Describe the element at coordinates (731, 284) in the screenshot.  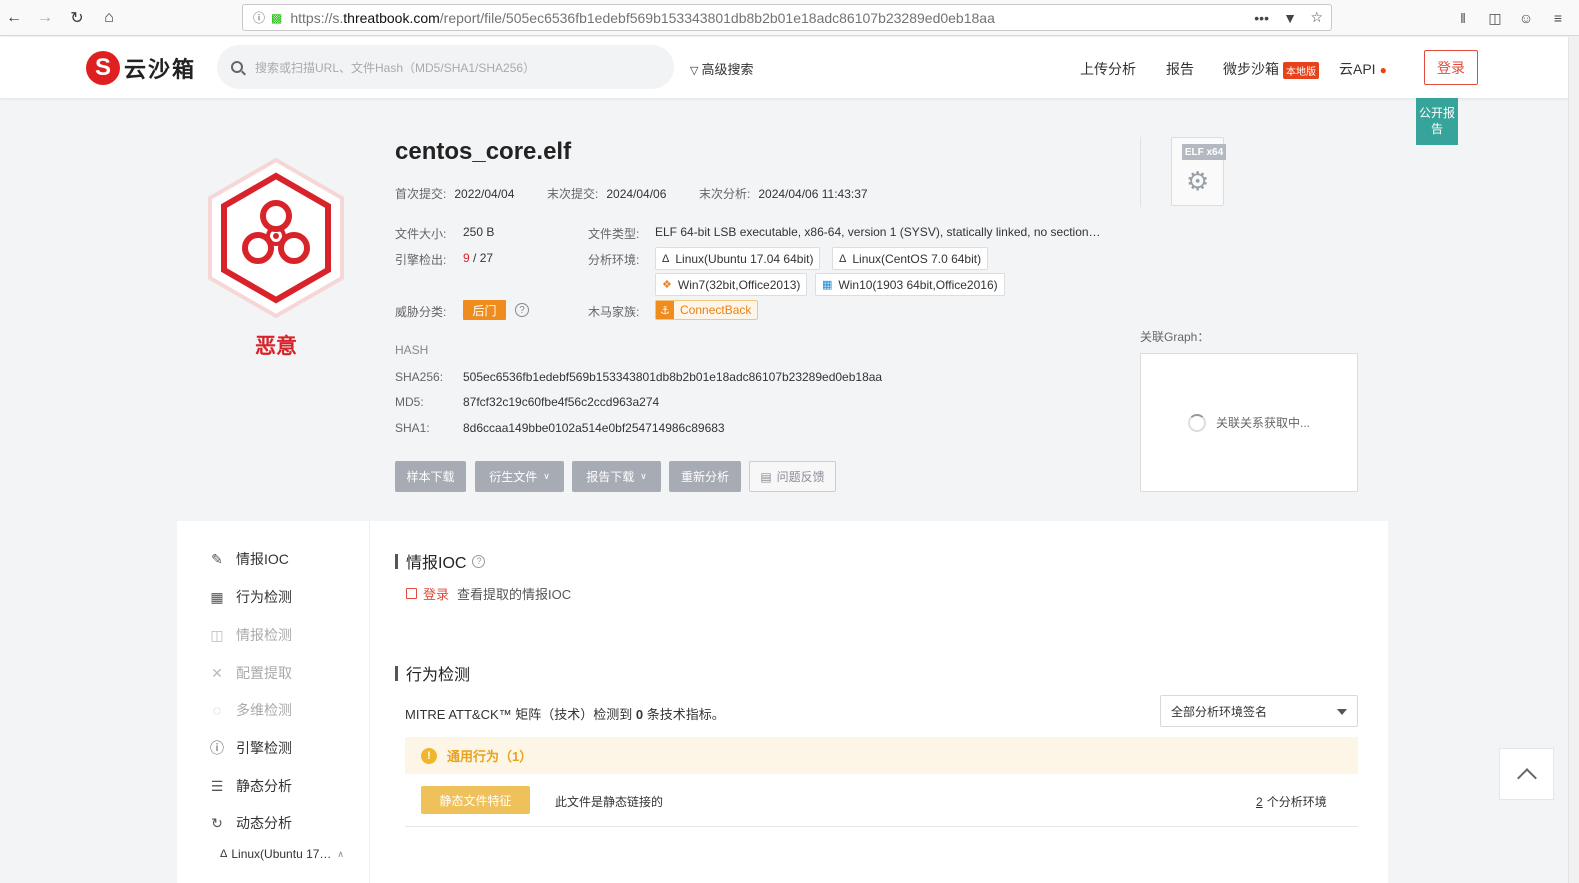
I see `env-tag-win7: ❖ Win7(32bit,Office2013)` at that location.